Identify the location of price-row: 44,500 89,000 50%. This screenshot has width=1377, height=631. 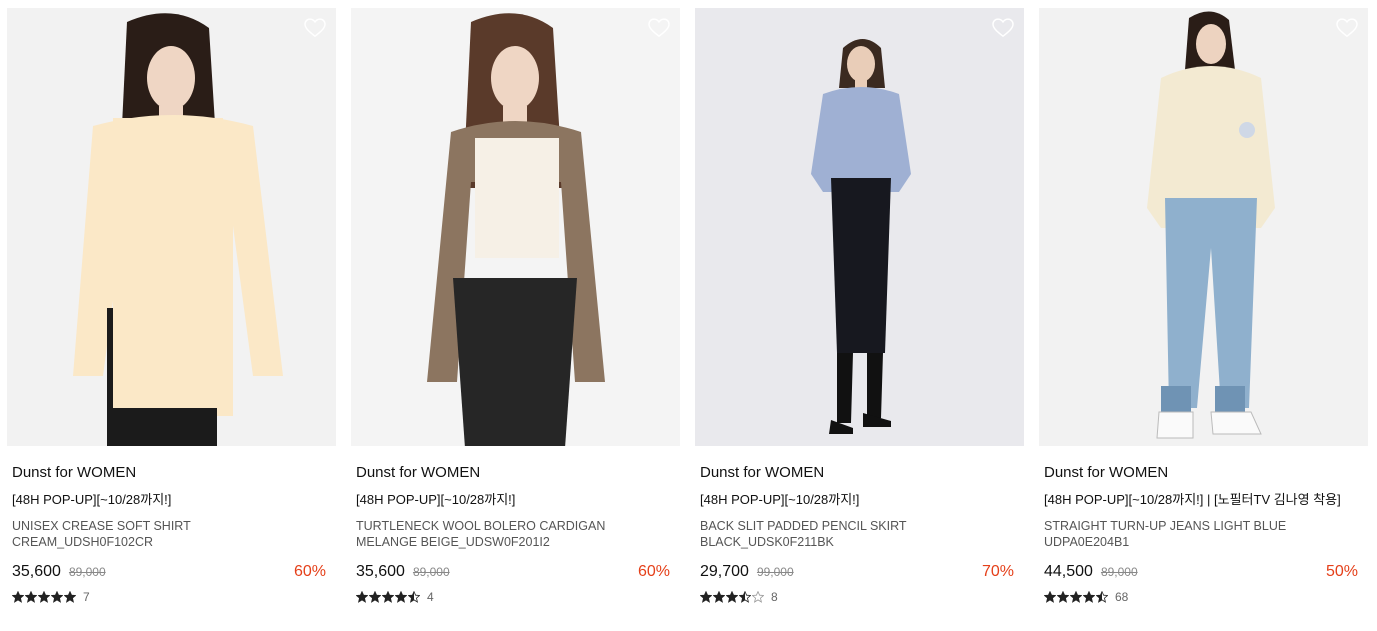
(1203, 572).